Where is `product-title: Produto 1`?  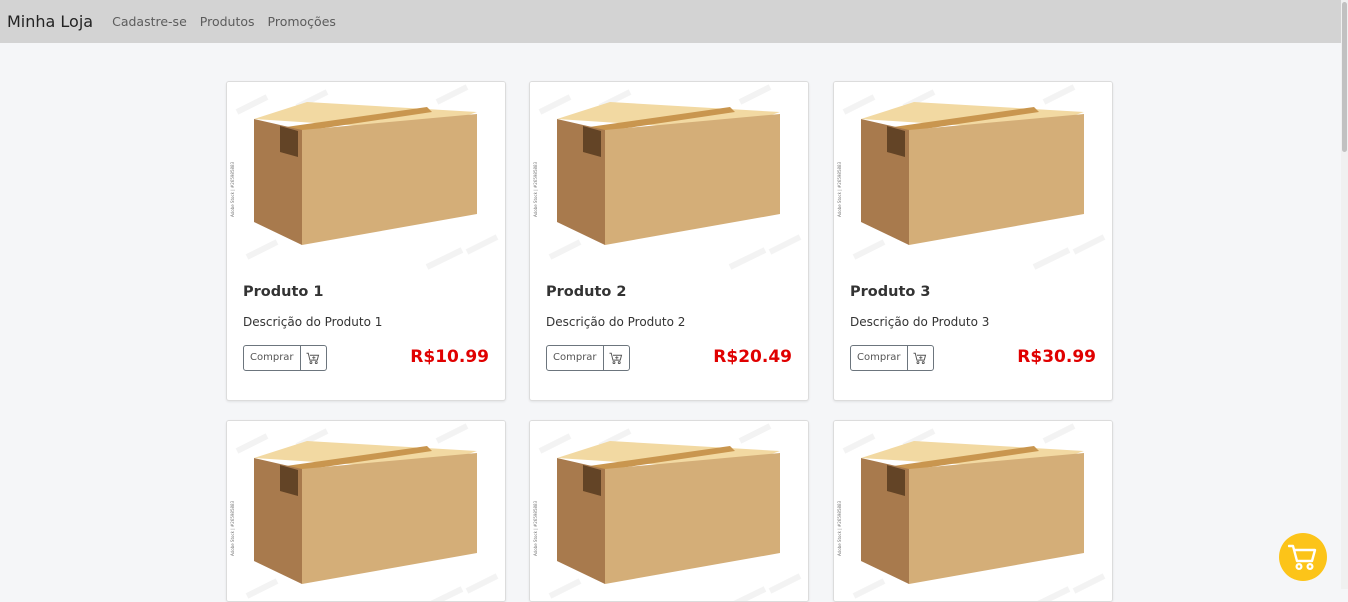 product-title: Produto 1 is located at coordinates (283, 292).